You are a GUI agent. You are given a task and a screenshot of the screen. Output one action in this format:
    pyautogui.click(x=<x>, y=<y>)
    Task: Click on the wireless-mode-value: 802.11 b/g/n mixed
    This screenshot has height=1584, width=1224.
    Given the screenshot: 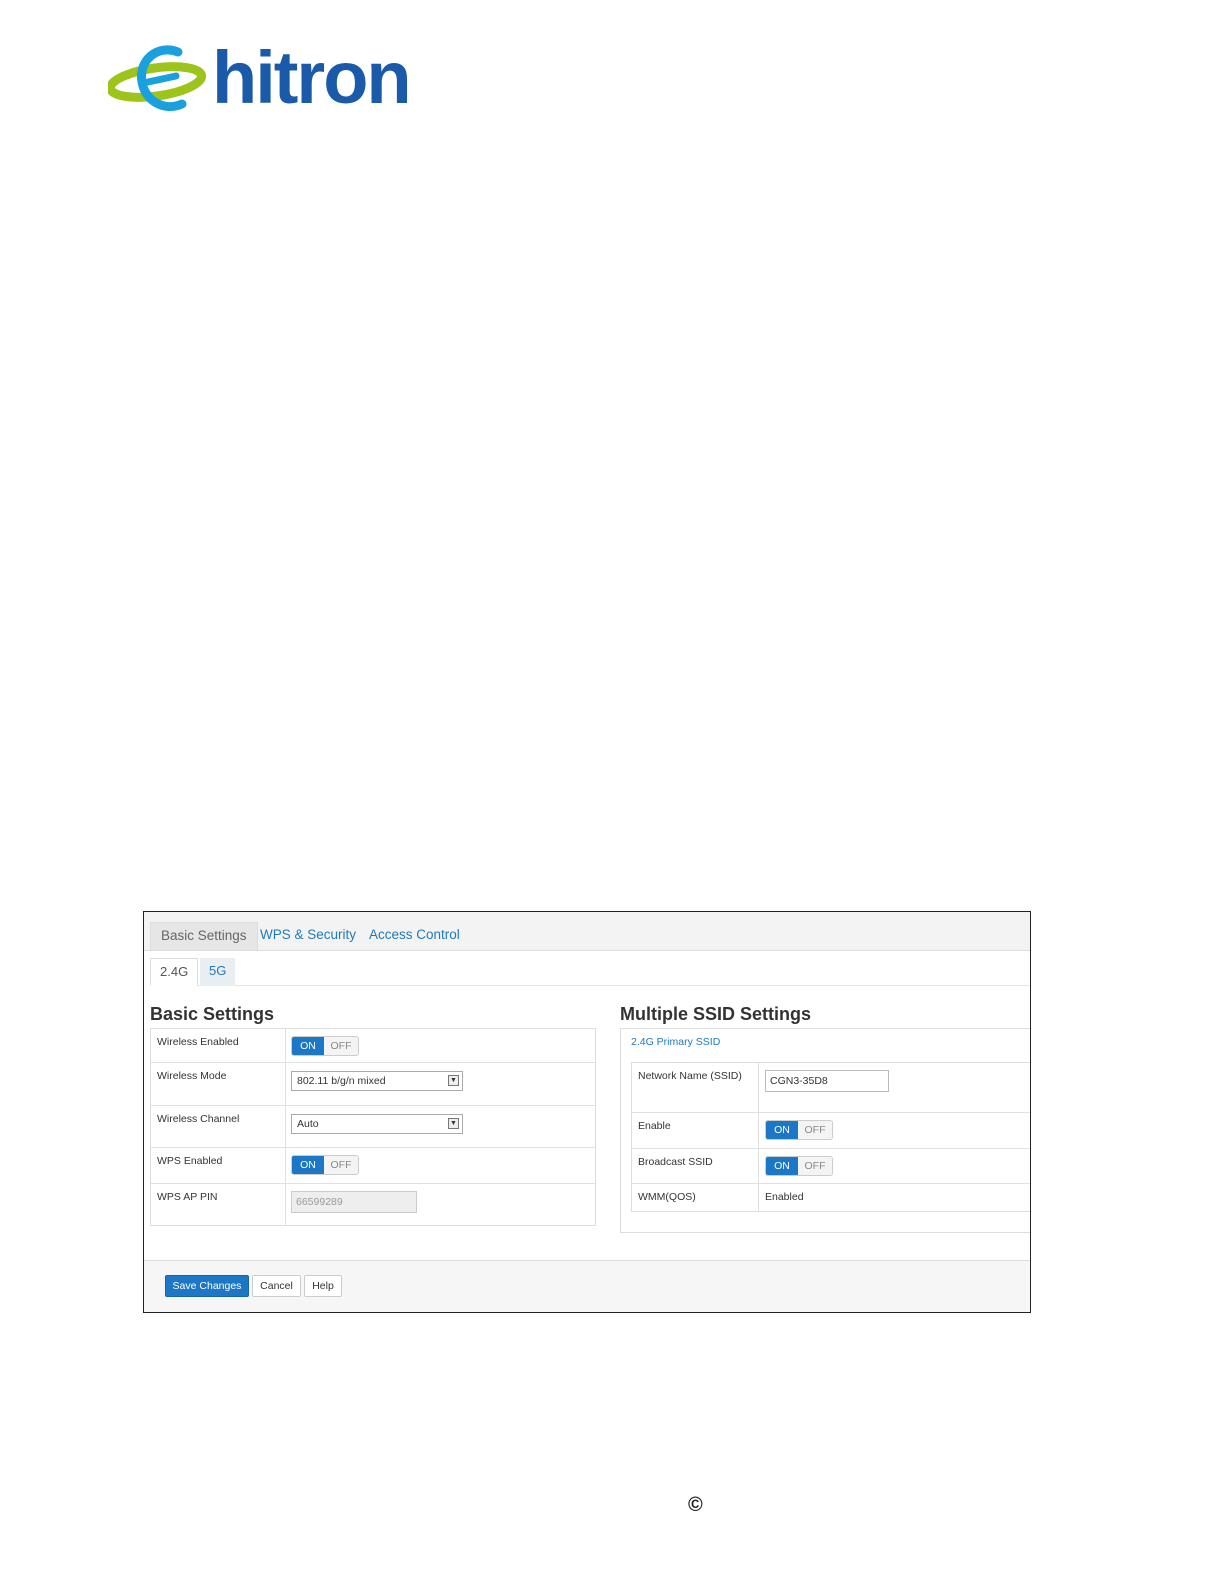 What is the action you would take?
    pyautogui.click(x=341, y=1081)
    